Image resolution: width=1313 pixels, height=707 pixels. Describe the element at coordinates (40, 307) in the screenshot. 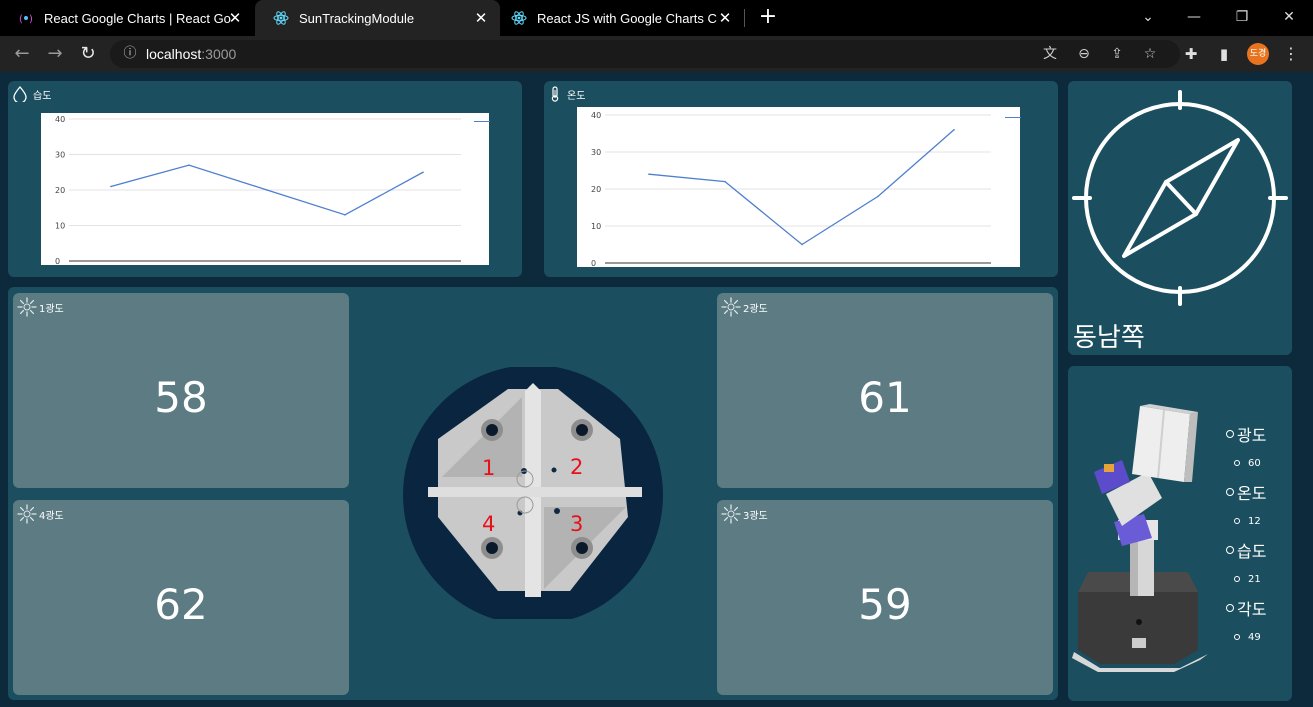

I see `sensor-label: 1광도` at that location.